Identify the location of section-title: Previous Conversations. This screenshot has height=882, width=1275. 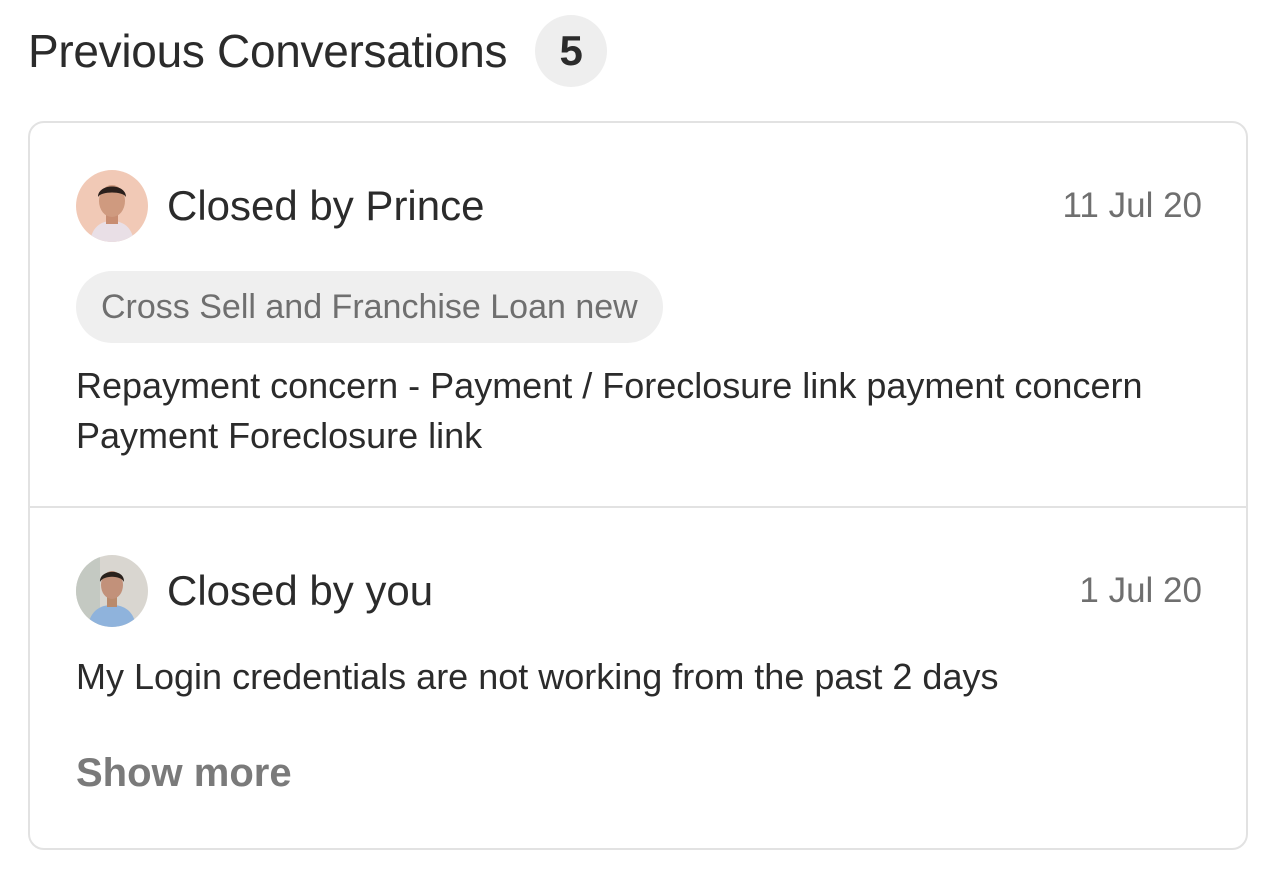
(268, 51).